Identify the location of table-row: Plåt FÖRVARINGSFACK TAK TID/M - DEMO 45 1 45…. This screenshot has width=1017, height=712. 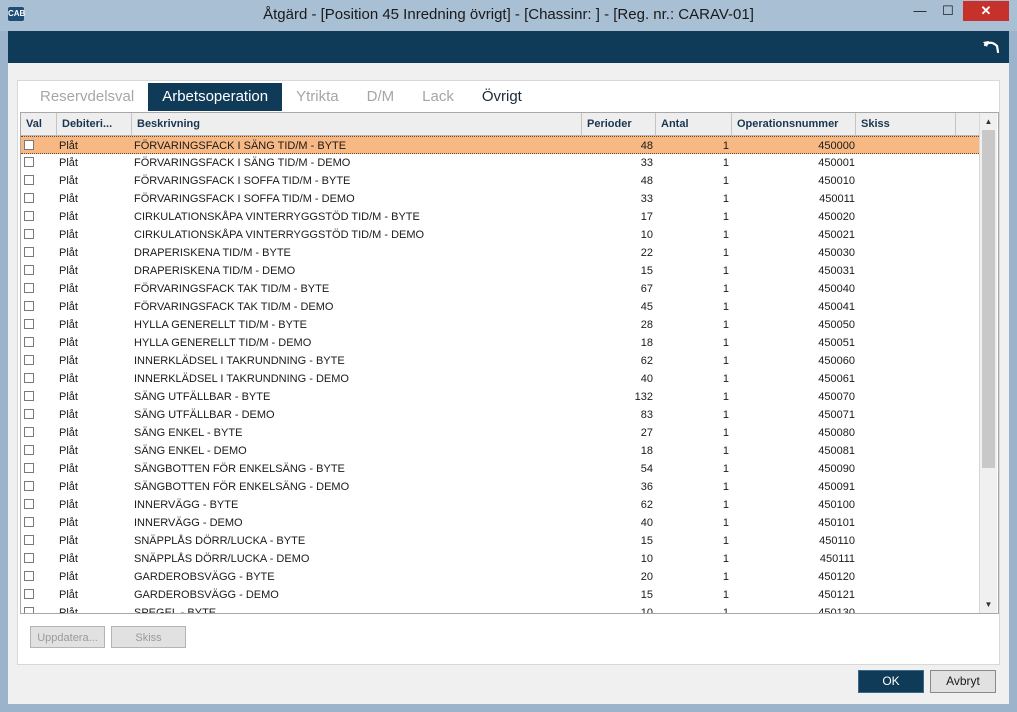
(500, 307).